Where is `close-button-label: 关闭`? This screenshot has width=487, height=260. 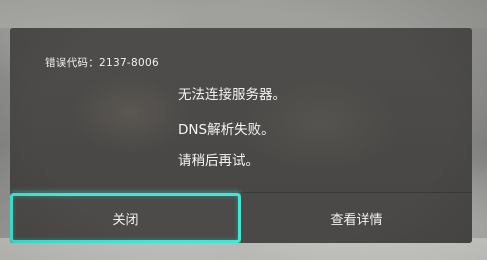 close-button-label: 关闭 is located at coordinates (125, 220).